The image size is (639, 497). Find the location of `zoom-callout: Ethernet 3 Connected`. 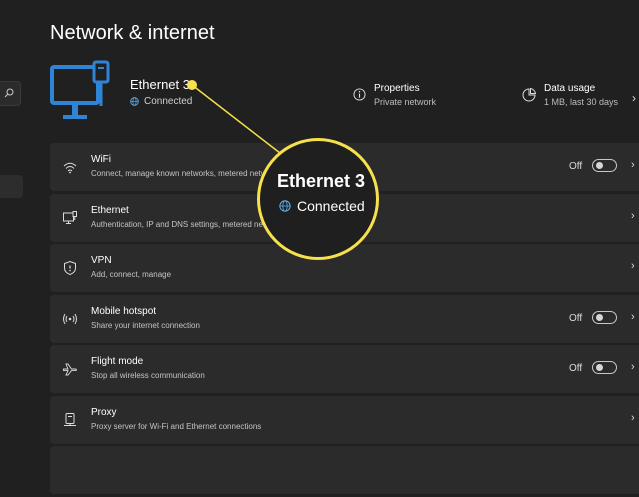

zoom-callout: Ethernet 3 Connected is located at coordinates (318, 199).